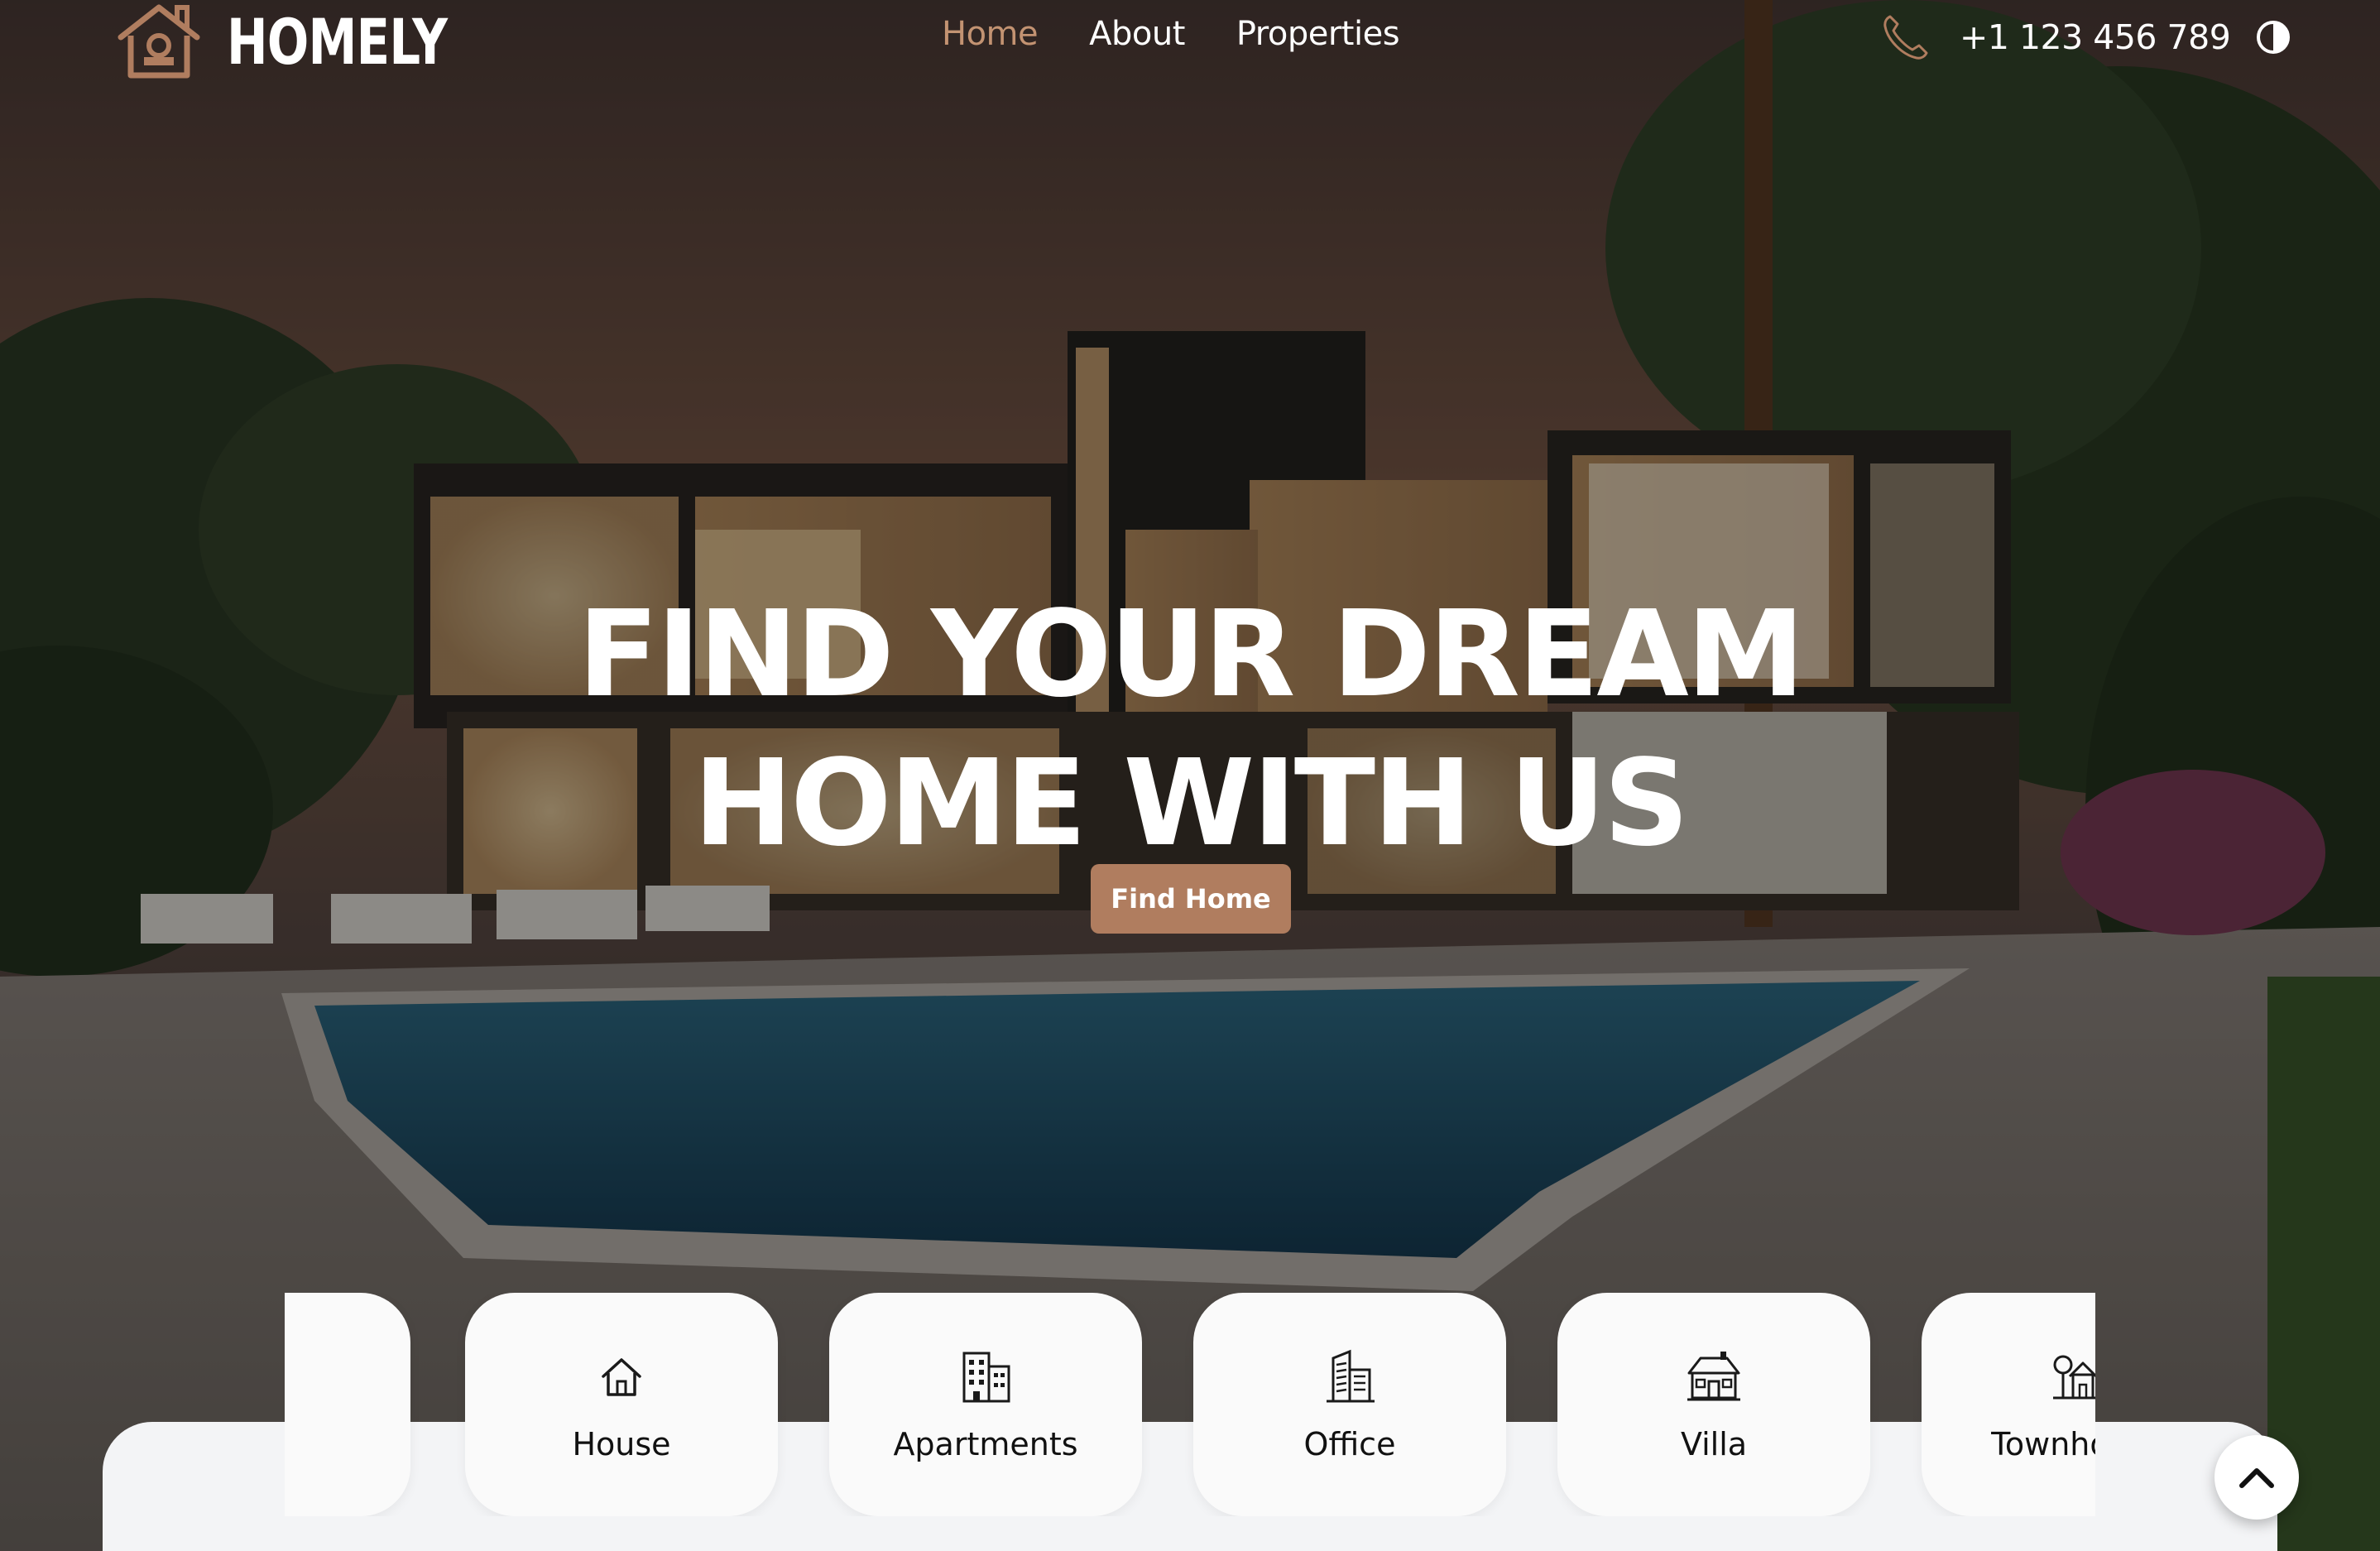 This screenshot has width=2380, height=1551. Describe the element at coordinates (2273, 37) in the screenshot. I see `contrast-icon` at that location.